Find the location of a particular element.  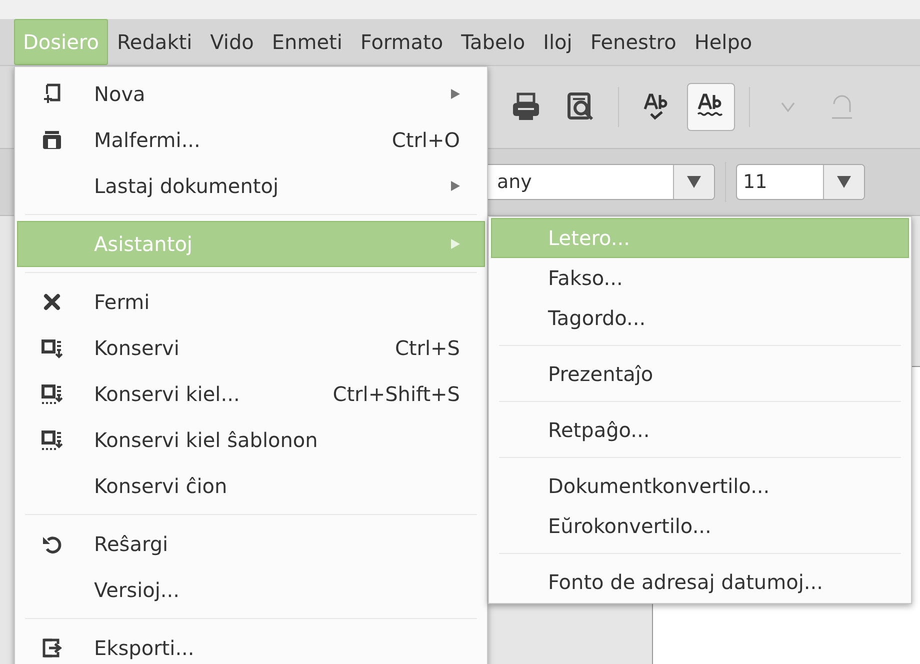

menu-item: Malfermi... Ctrl+O is located at coordinates (251, 140).